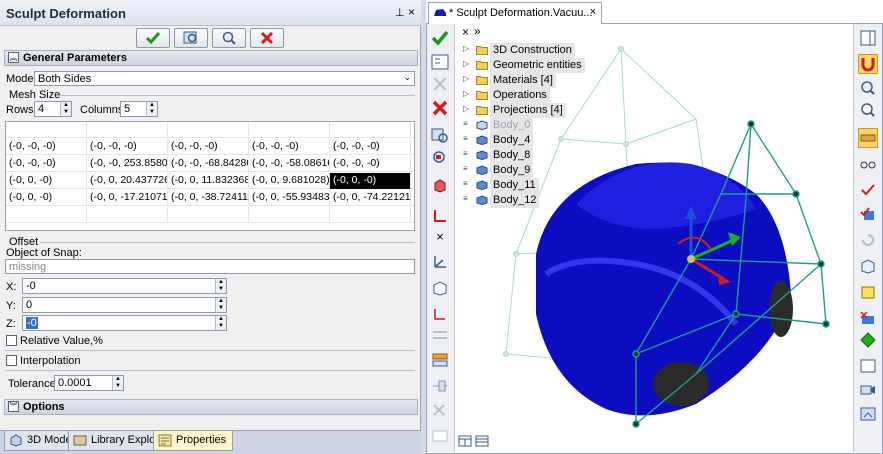 This screenshot has height=454, width=883. I want to click on check-cube-icon, so click(868, 214).